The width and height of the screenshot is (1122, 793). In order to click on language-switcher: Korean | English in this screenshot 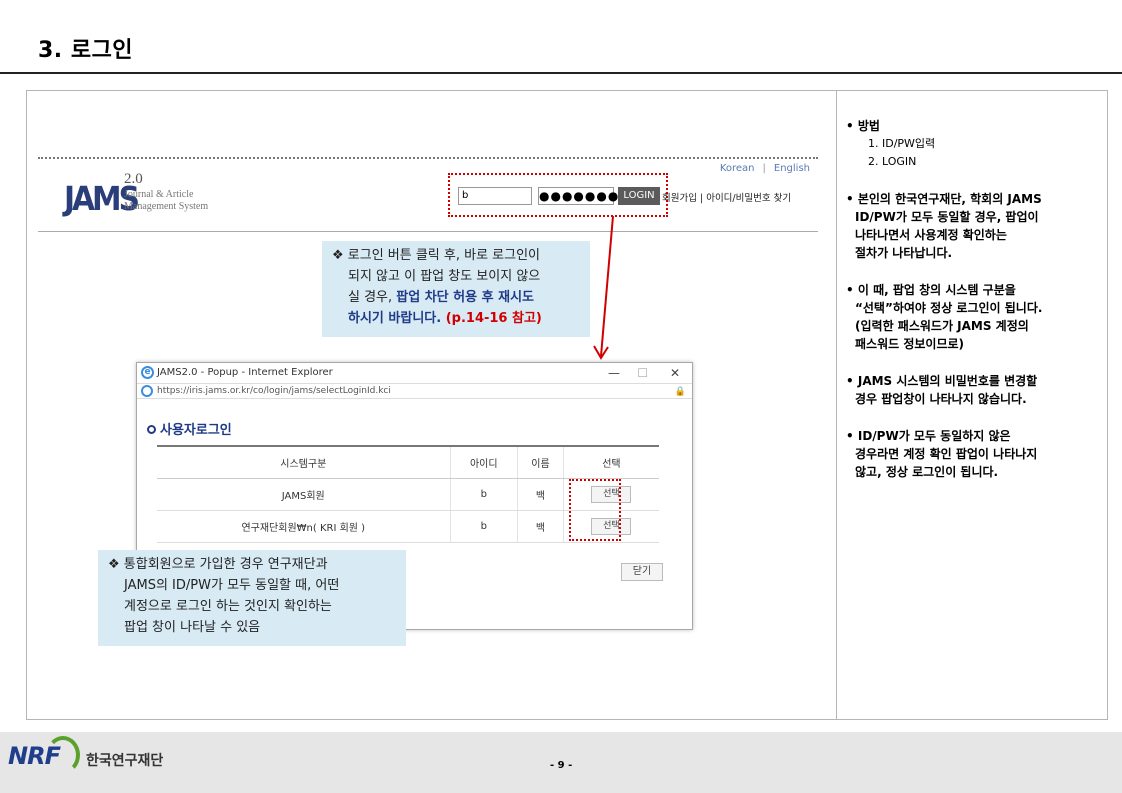, I will do `click(765, 168)`.